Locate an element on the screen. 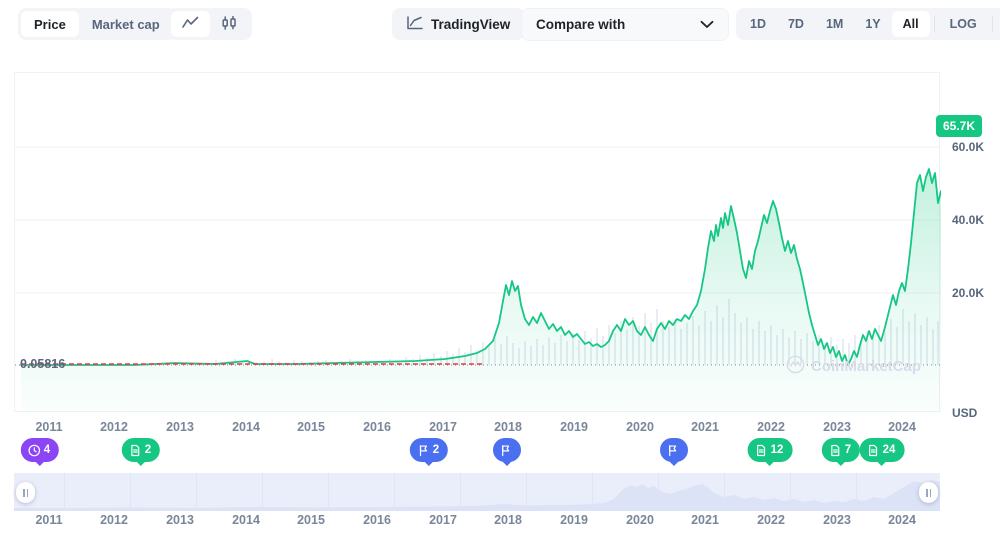 This screenshot has height=537, width=1000. tradingview-icon is located at coordinates (415, 24).